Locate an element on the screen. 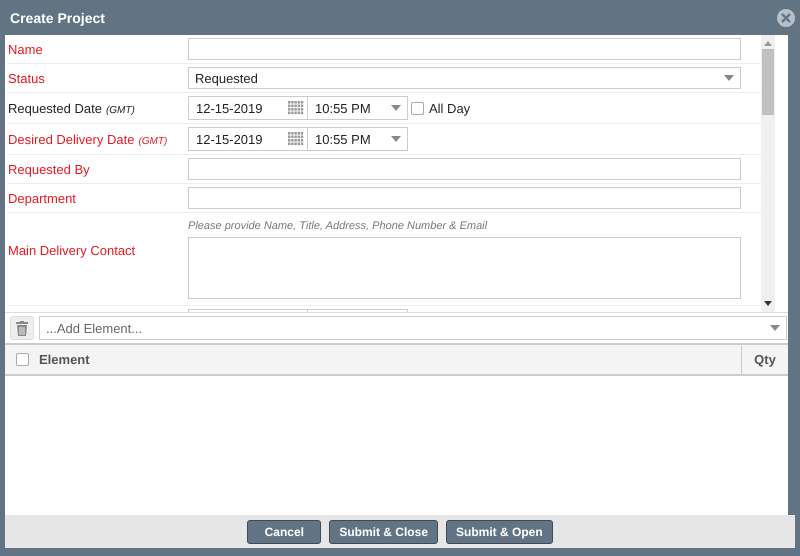  column-header: Qty is located at coordinates (765, 359).